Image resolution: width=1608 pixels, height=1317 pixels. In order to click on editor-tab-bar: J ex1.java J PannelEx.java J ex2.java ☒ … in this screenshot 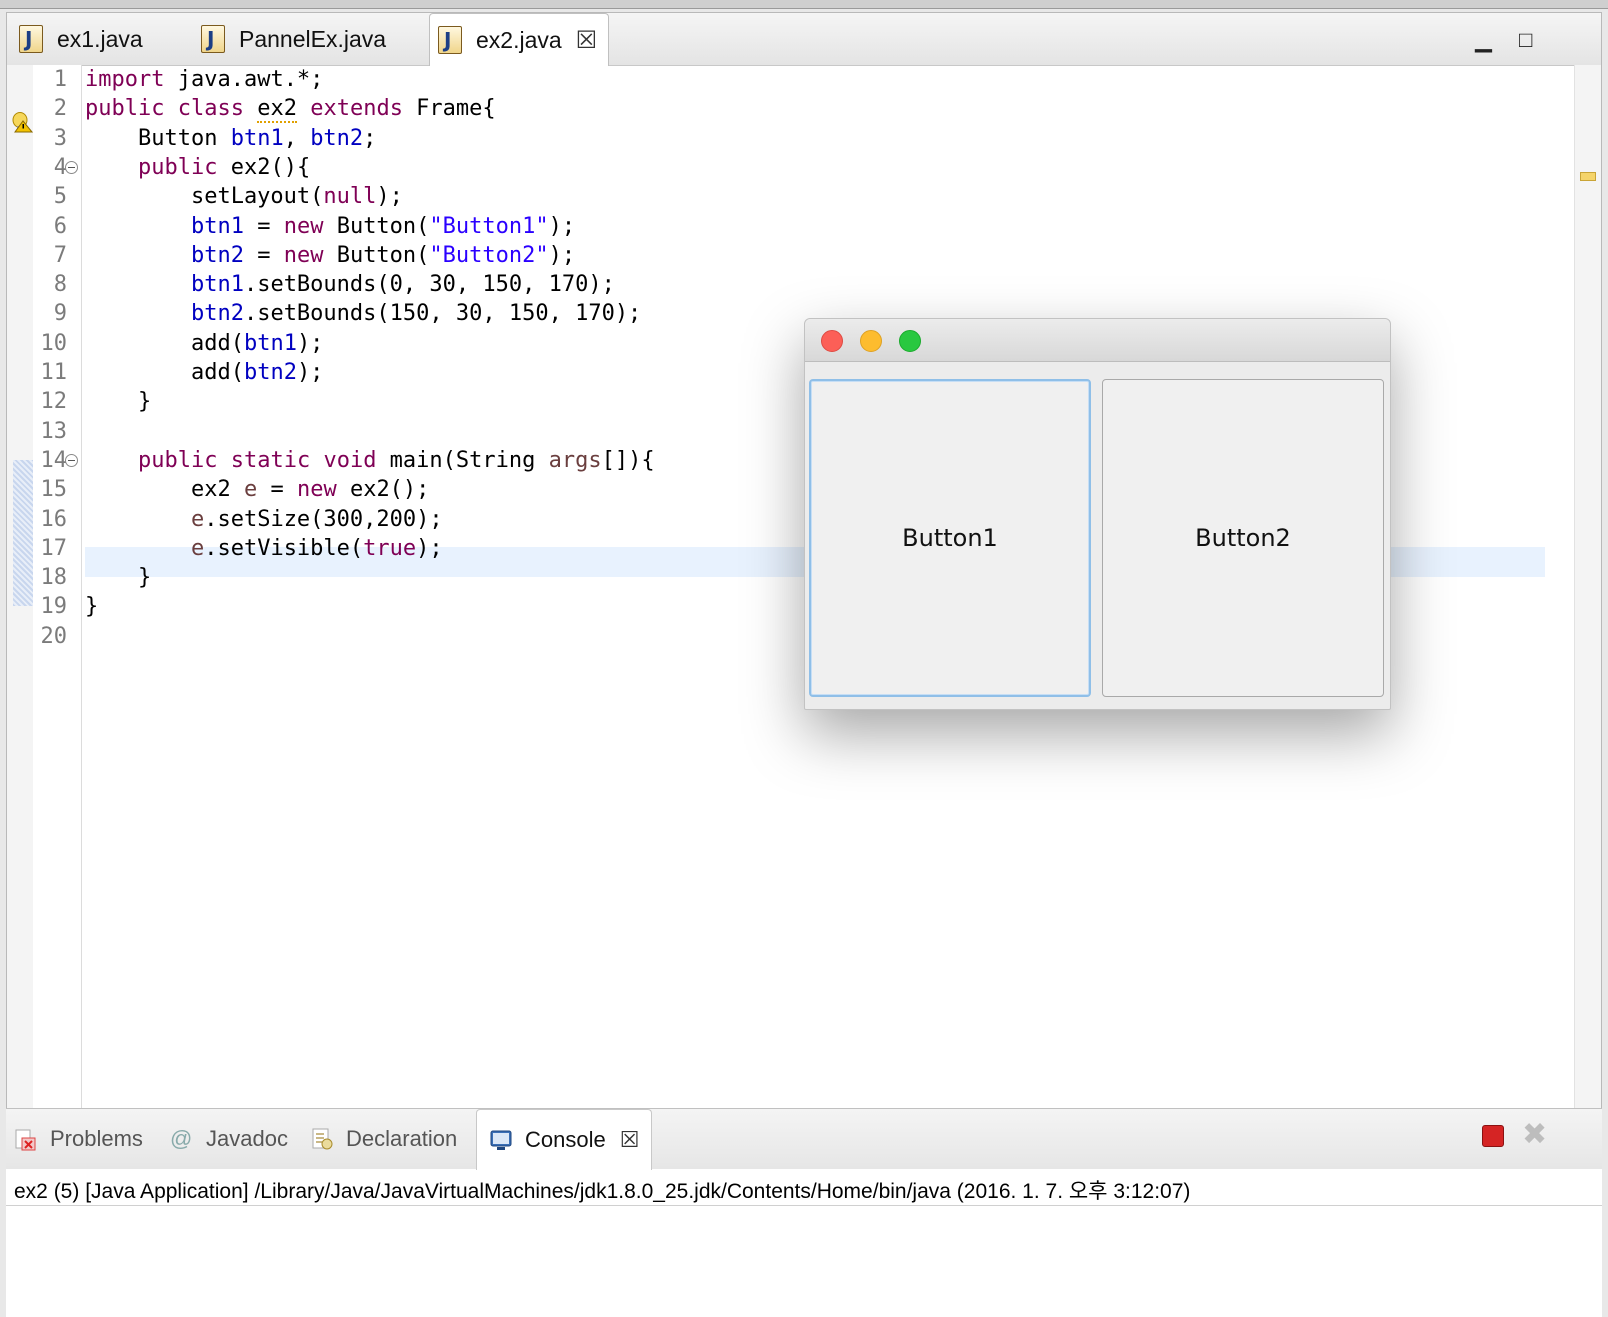, I will do `click(804, 39)`.